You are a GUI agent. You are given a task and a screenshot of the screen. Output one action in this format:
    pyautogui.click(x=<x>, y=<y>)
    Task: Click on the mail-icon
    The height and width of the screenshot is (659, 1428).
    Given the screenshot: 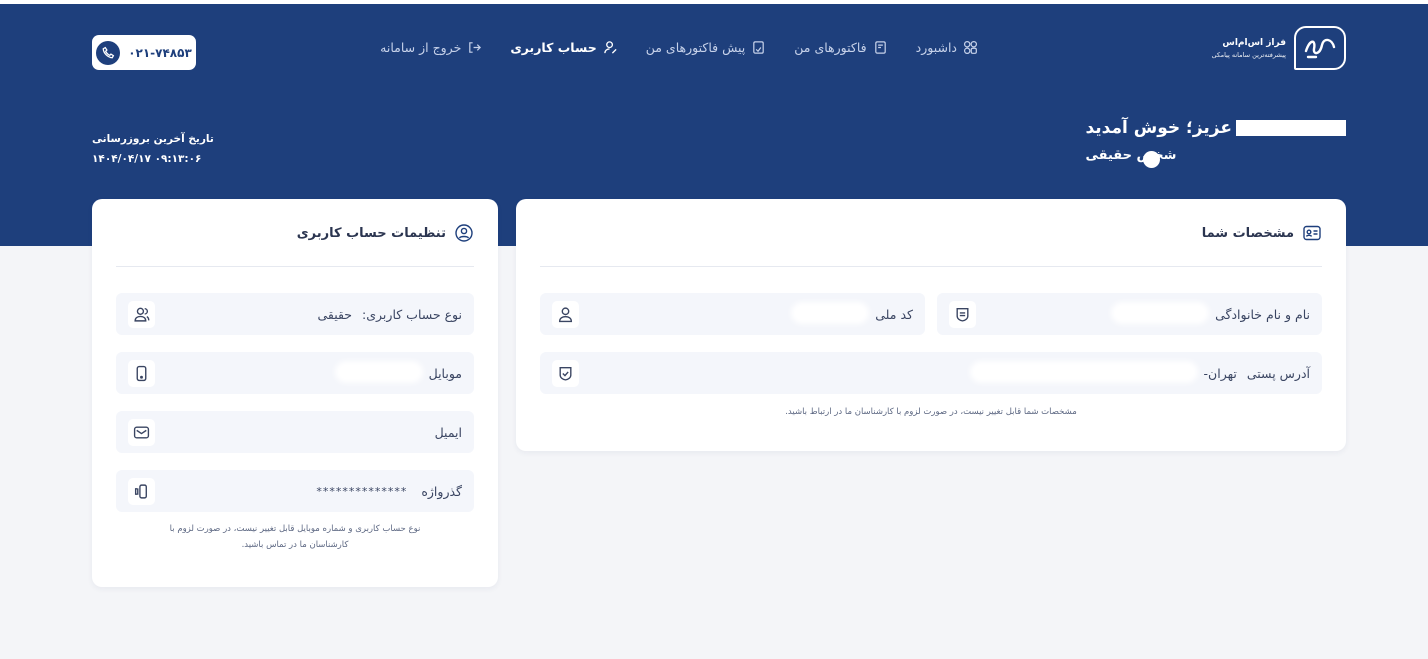 What is the action you would take?
    pyautogui.click(x=141, y=432)
    